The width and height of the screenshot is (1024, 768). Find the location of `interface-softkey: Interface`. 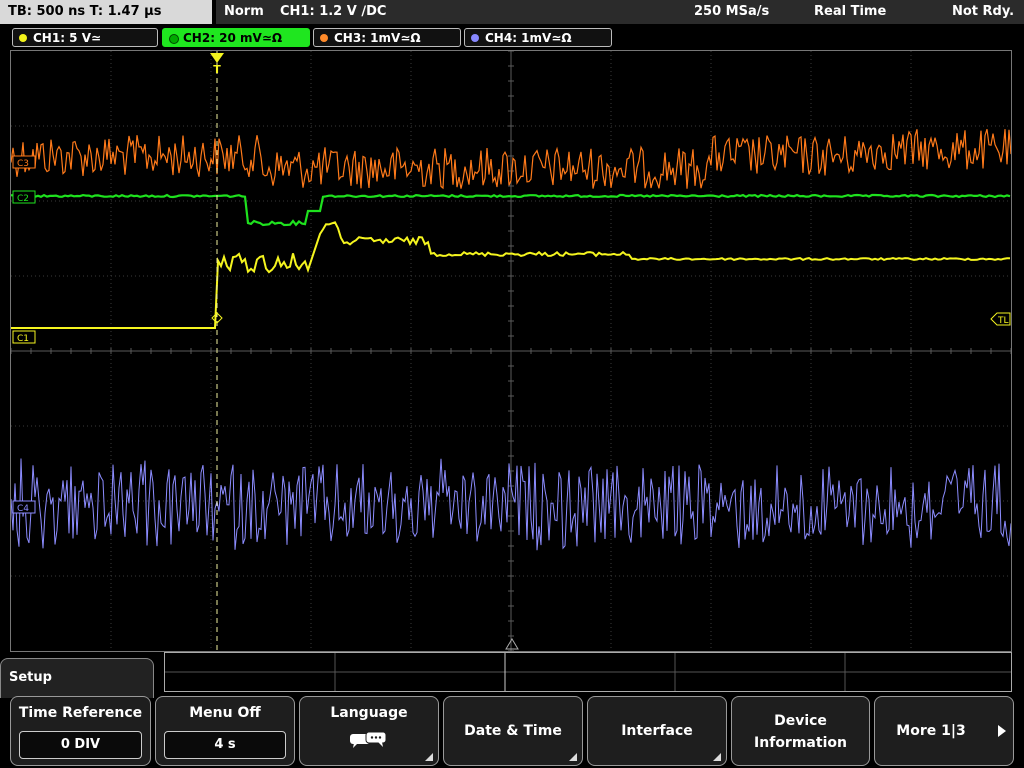

interface-softkey: Interface is located at coordinates (657, 731).